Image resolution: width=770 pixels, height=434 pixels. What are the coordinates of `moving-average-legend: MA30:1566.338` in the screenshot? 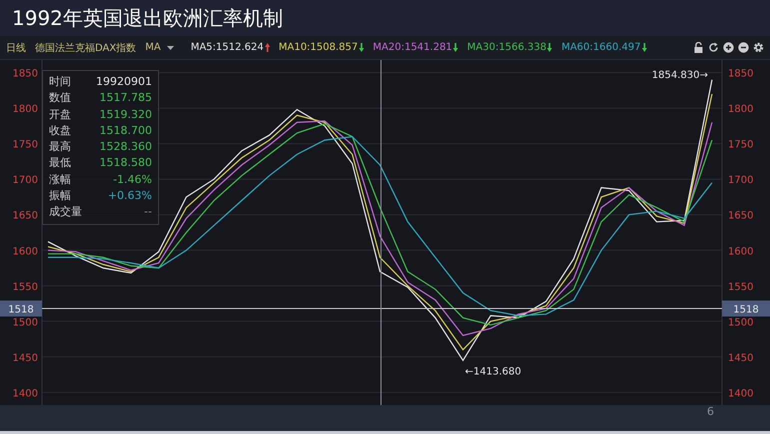 It's located at (506, 47).